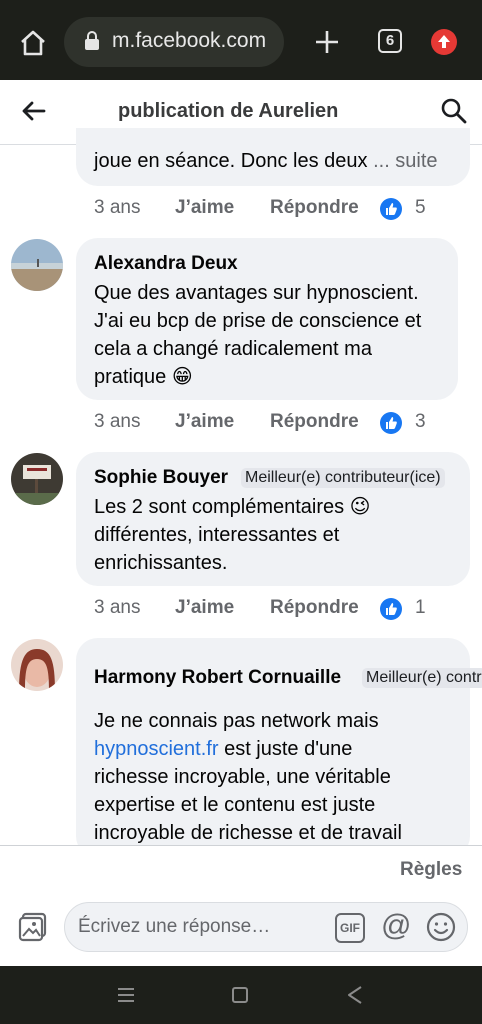 The image size is (482, 1024). What do you see at coordinates (420, 208) in the screenshot?
I see `like-count: 5` at bounding box center [420, 208].